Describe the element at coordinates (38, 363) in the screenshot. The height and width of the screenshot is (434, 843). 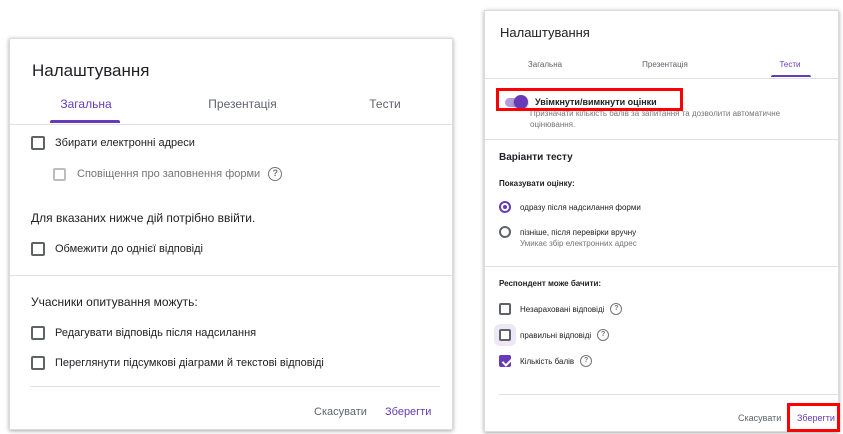
I see `view-summary-checkbox` at that location.